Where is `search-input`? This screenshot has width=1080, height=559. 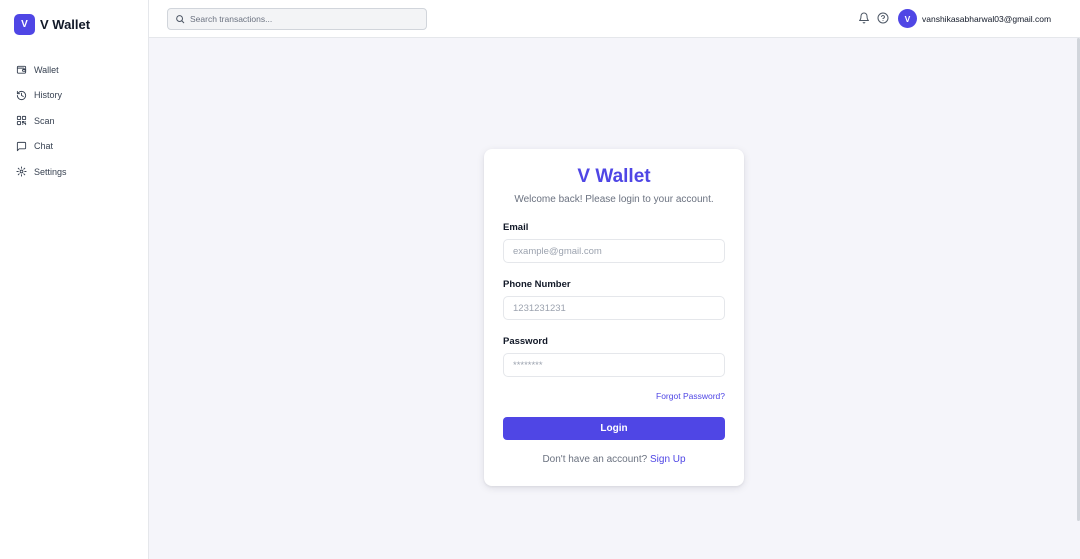
search-input is located at coordinates (300, 19).